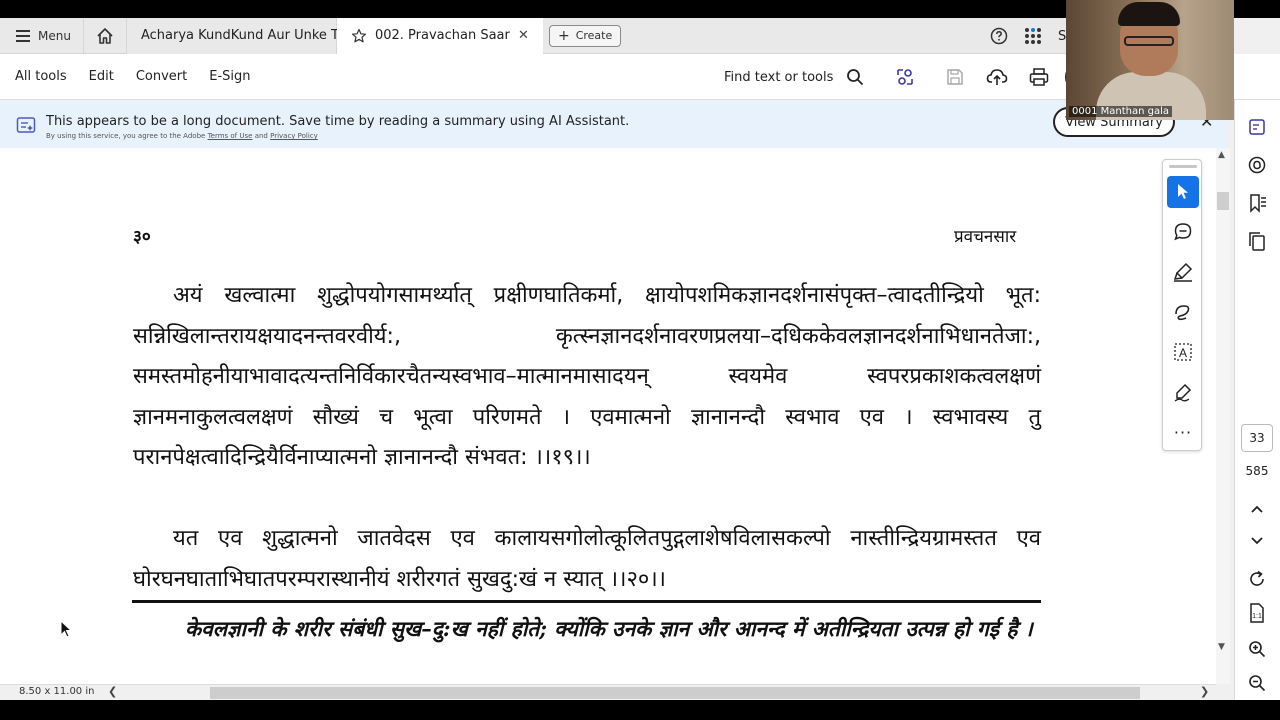 This screenshot has width=1280, height=720. I want to click on highlighter-icon, so click(1183, 272).